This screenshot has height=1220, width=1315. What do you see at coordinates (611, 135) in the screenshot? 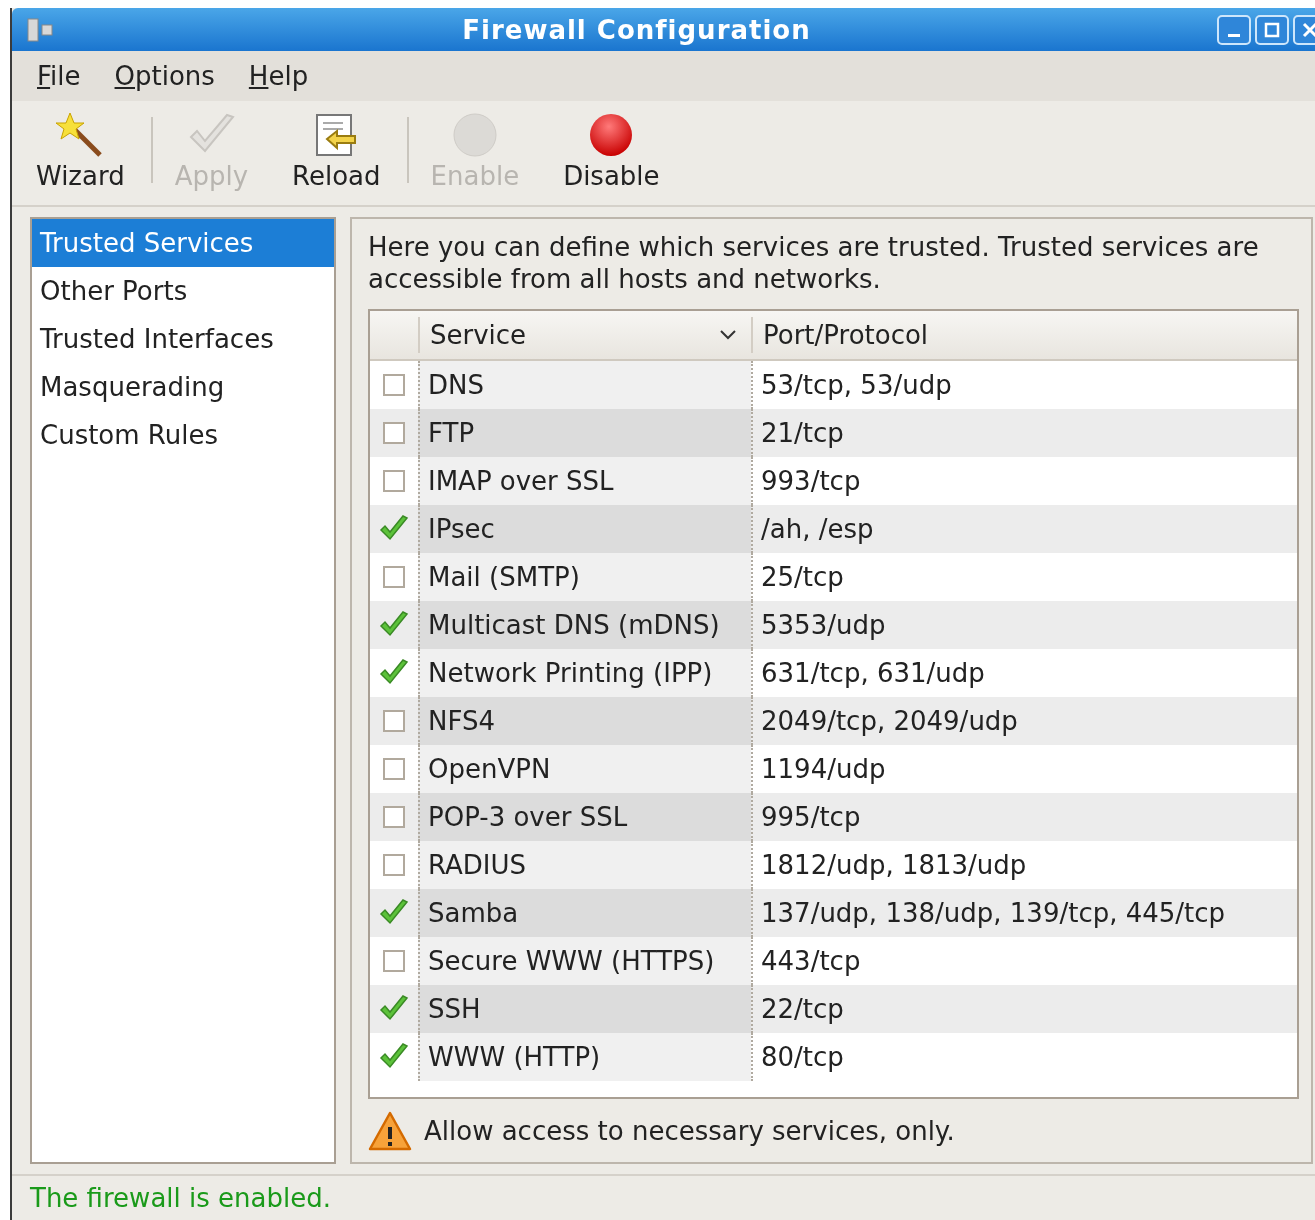
I see `ball-icon` at bounding box center [611, 135].